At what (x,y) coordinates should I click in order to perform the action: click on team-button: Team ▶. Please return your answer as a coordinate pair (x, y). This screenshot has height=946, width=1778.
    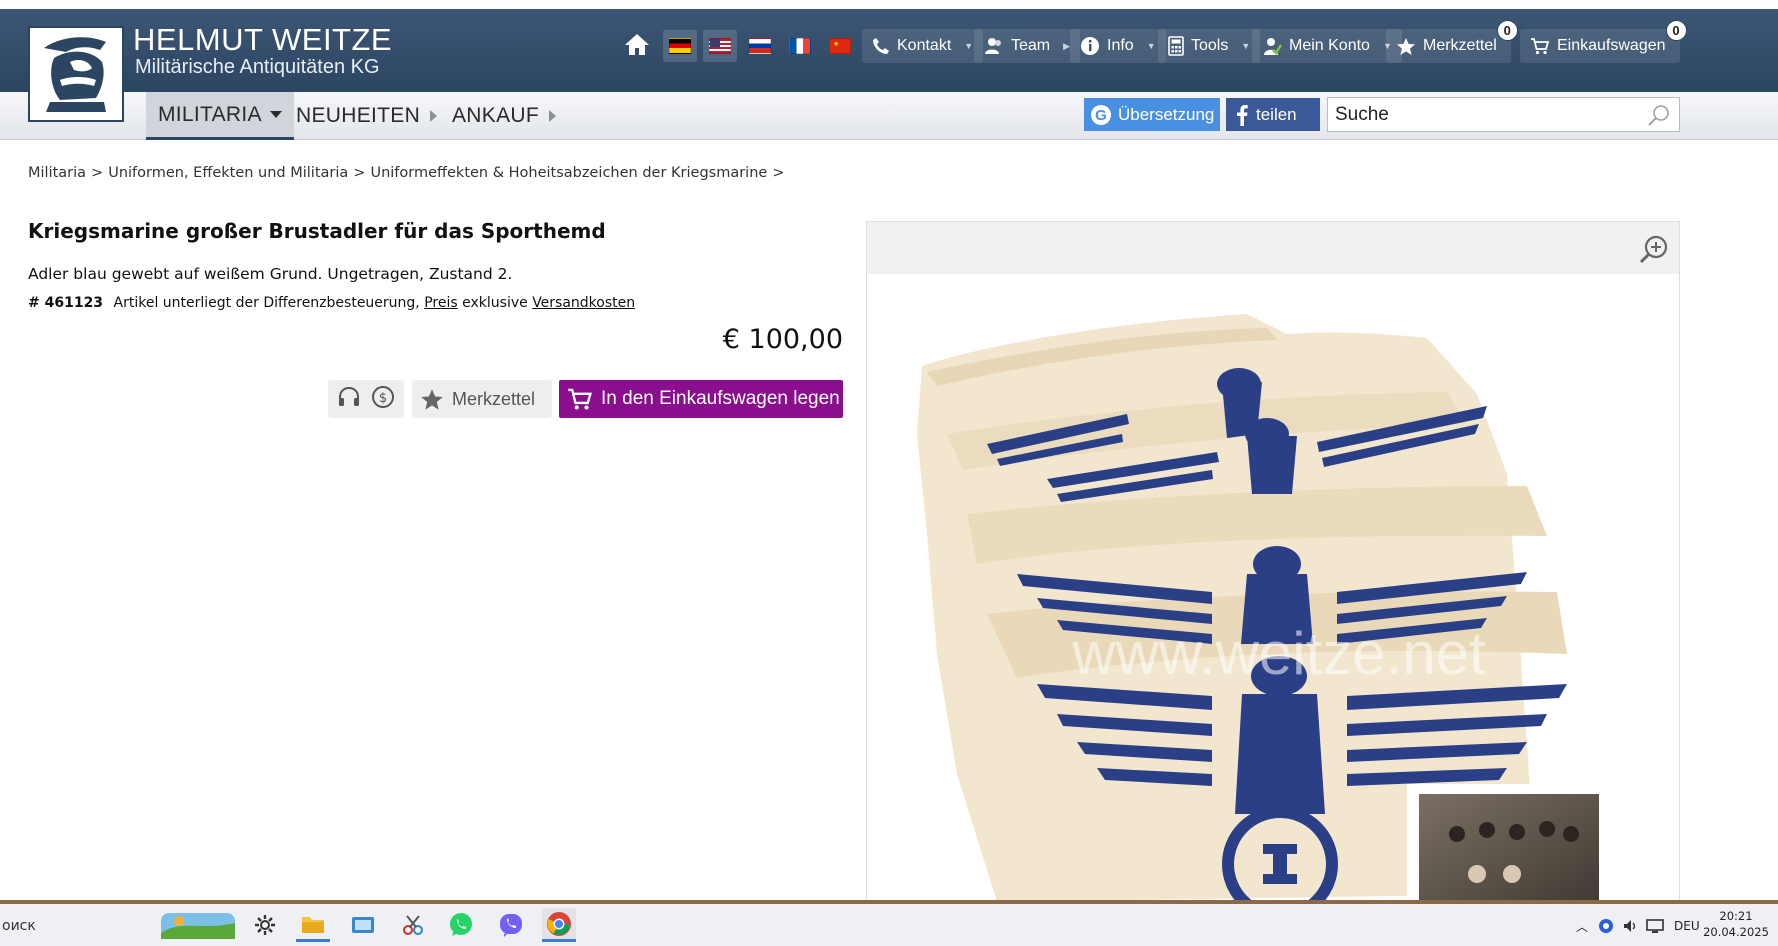
    Looking at the image, I should click on (1027, 46).